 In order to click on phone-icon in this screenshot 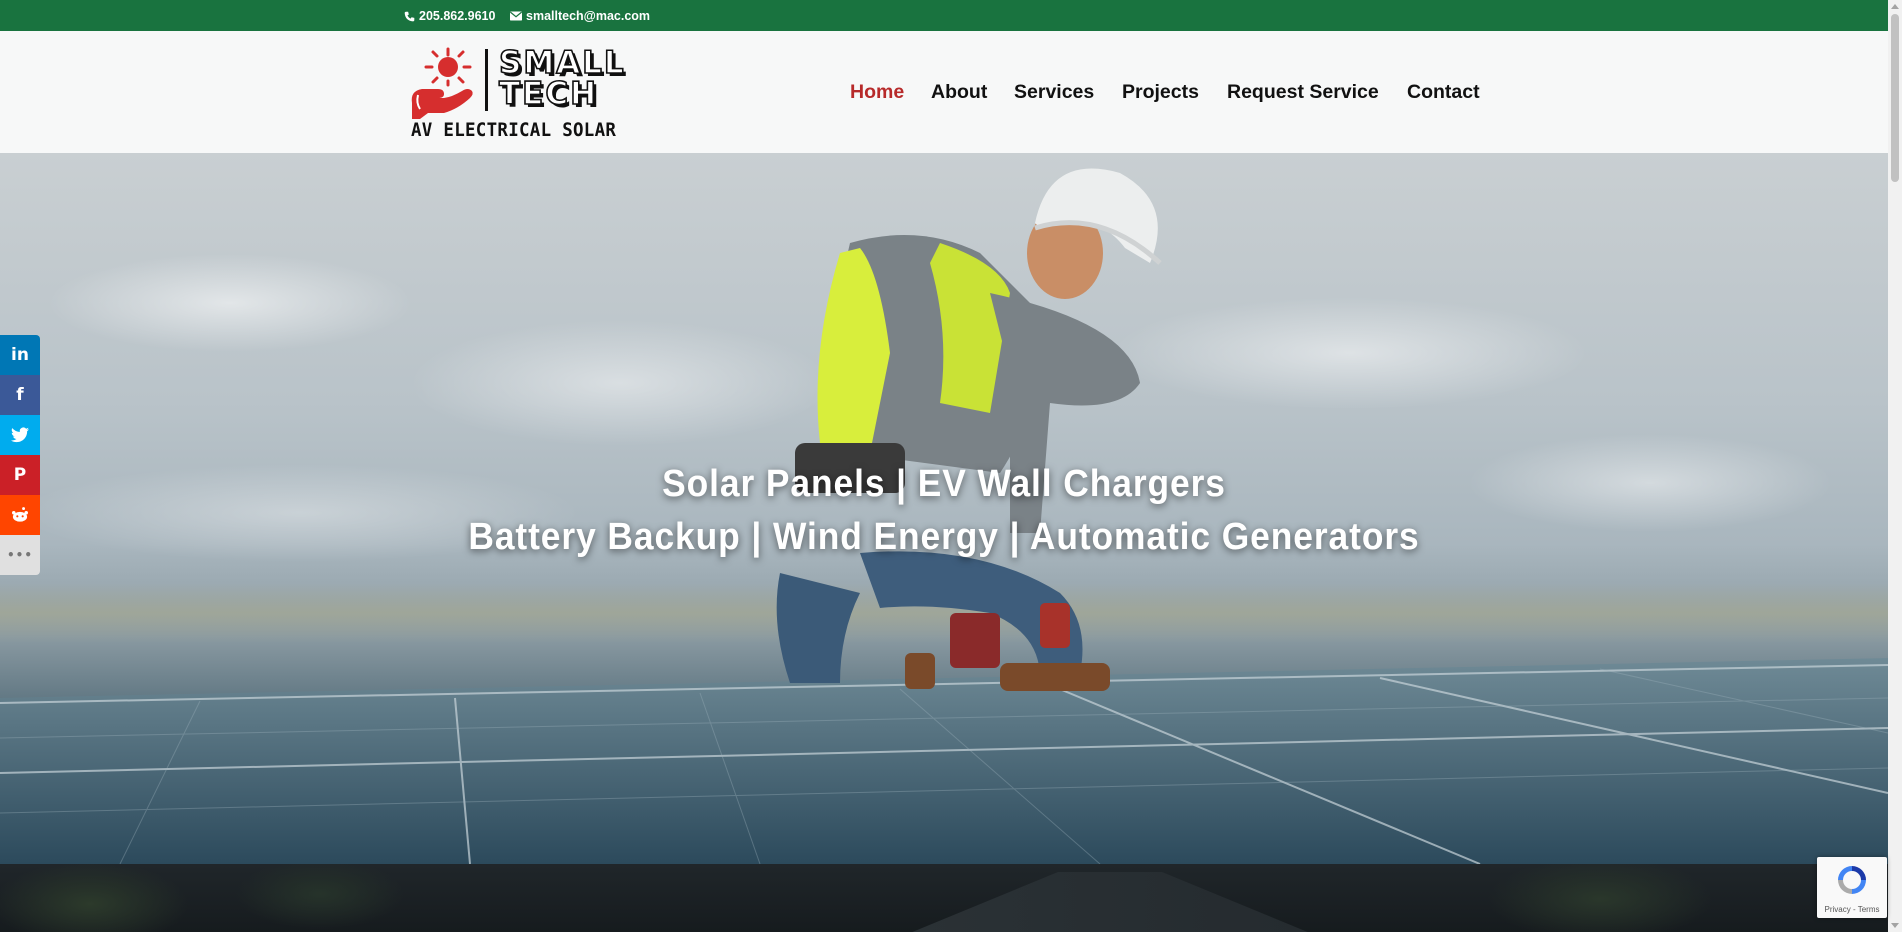, I will do `click(409, 16)`.